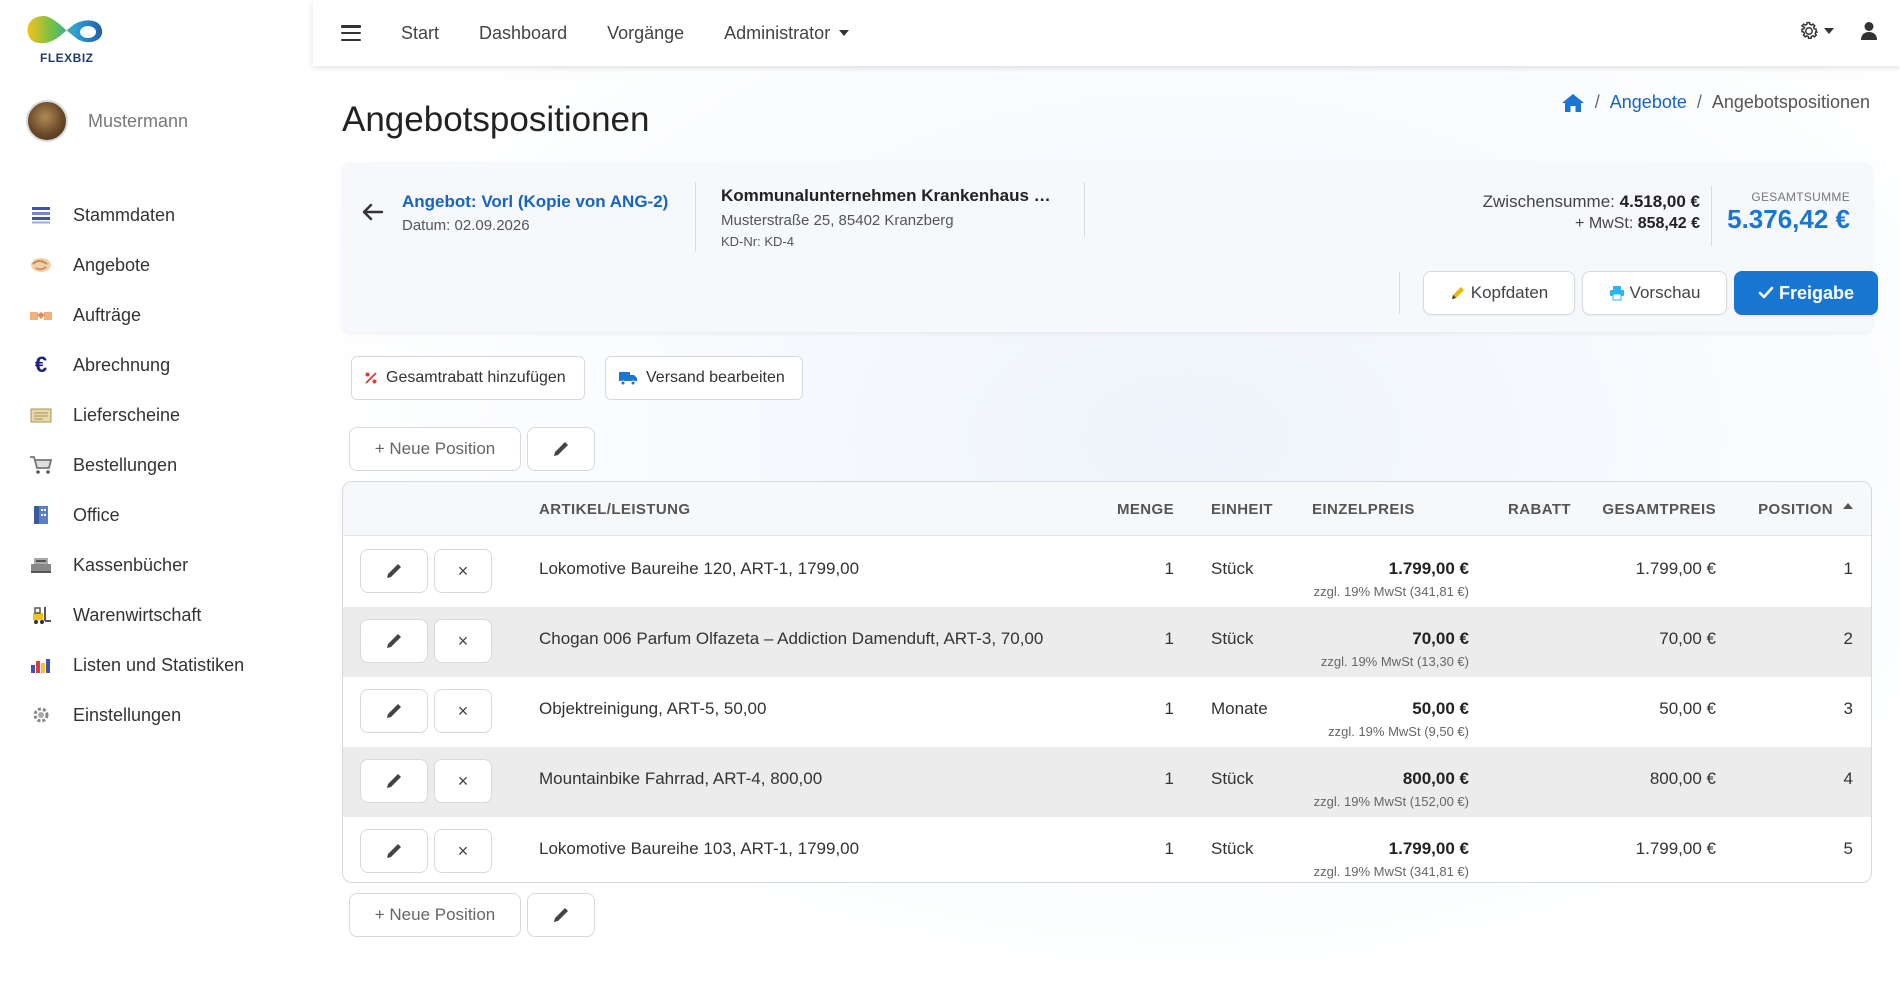 This screenshot has width=1900, height=996. Describe the element at coordinates (1648, 102) in the screenshot. I see `breadcrumb-link-angebote: Angebote` at that location.